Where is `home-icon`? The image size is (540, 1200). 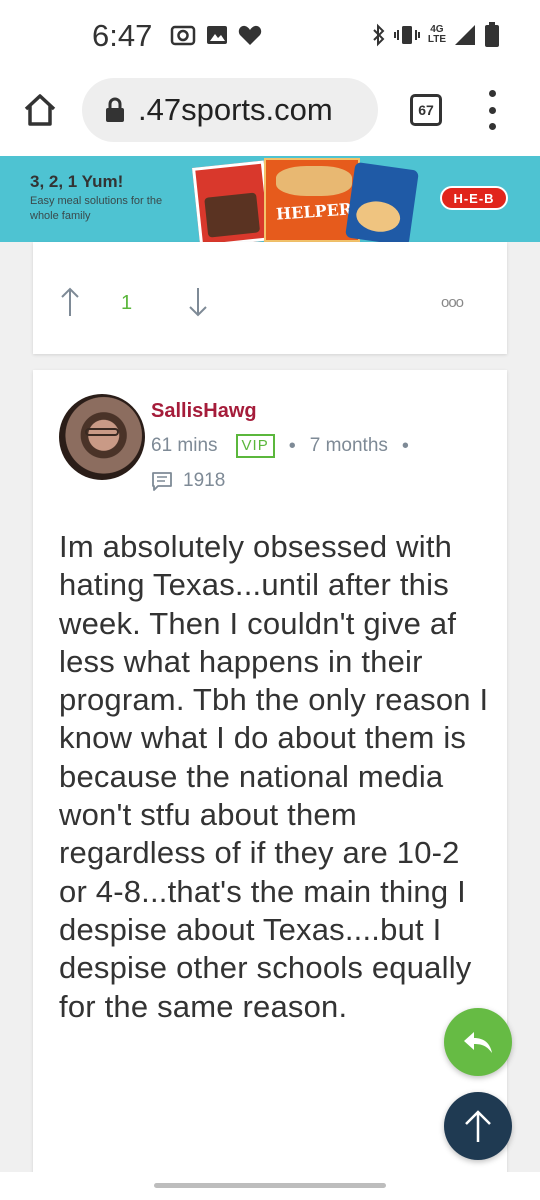 home-icon is located at coordinates (40, 110).